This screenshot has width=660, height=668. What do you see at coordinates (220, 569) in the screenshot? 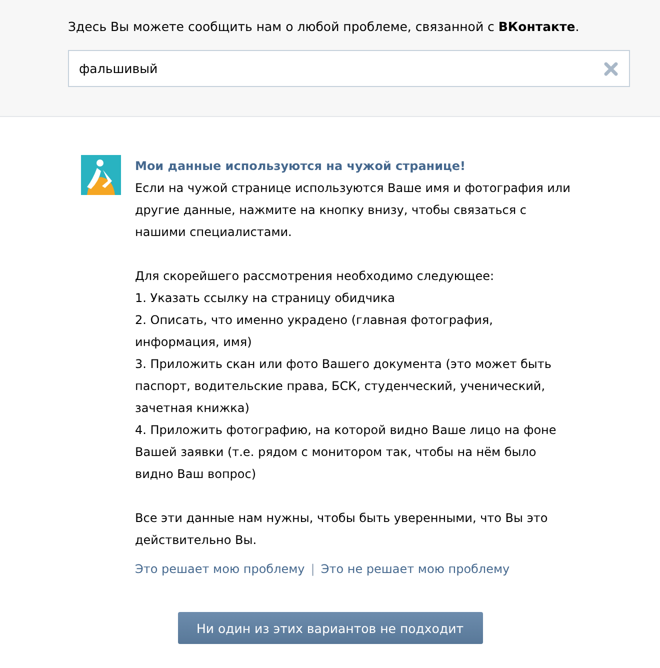
I see `solved-link: Это решает мою проблему` at bounding box center [220, 569].